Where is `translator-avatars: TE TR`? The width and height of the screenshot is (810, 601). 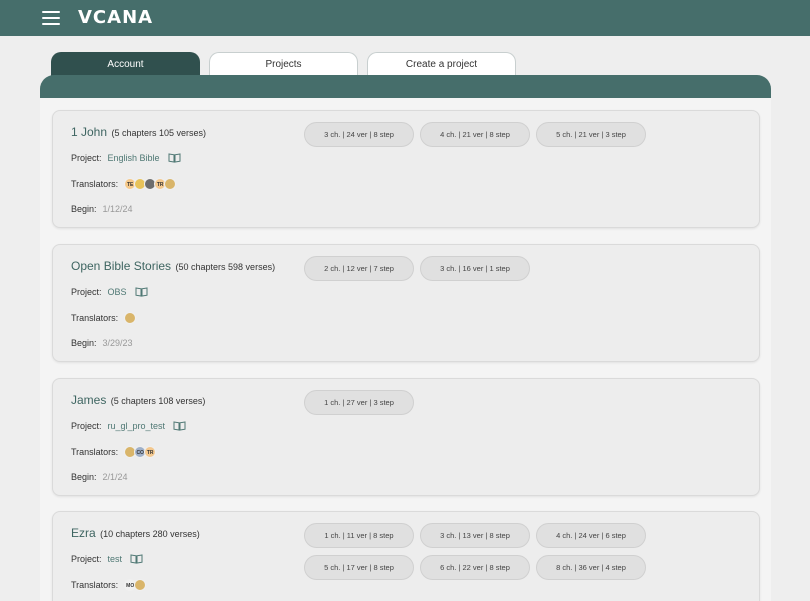
translator-avatars: TE TR is located at coordinates (150, 184).